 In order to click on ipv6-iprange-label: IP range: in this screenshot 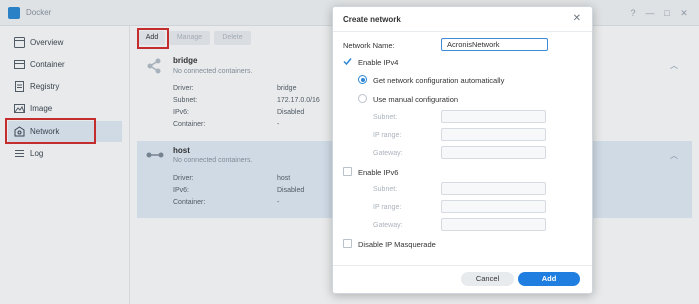, I will do `click(387, 207)`.